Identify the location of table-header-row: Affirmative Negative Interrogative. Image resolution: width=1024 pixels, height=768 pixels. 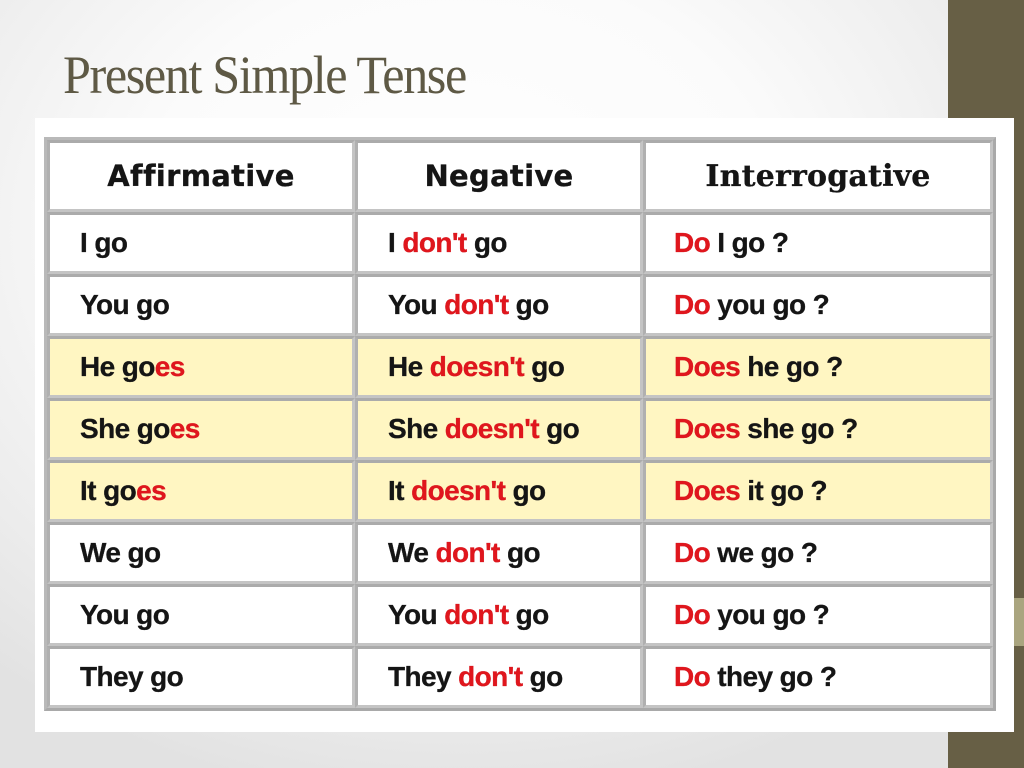
(520, 176).